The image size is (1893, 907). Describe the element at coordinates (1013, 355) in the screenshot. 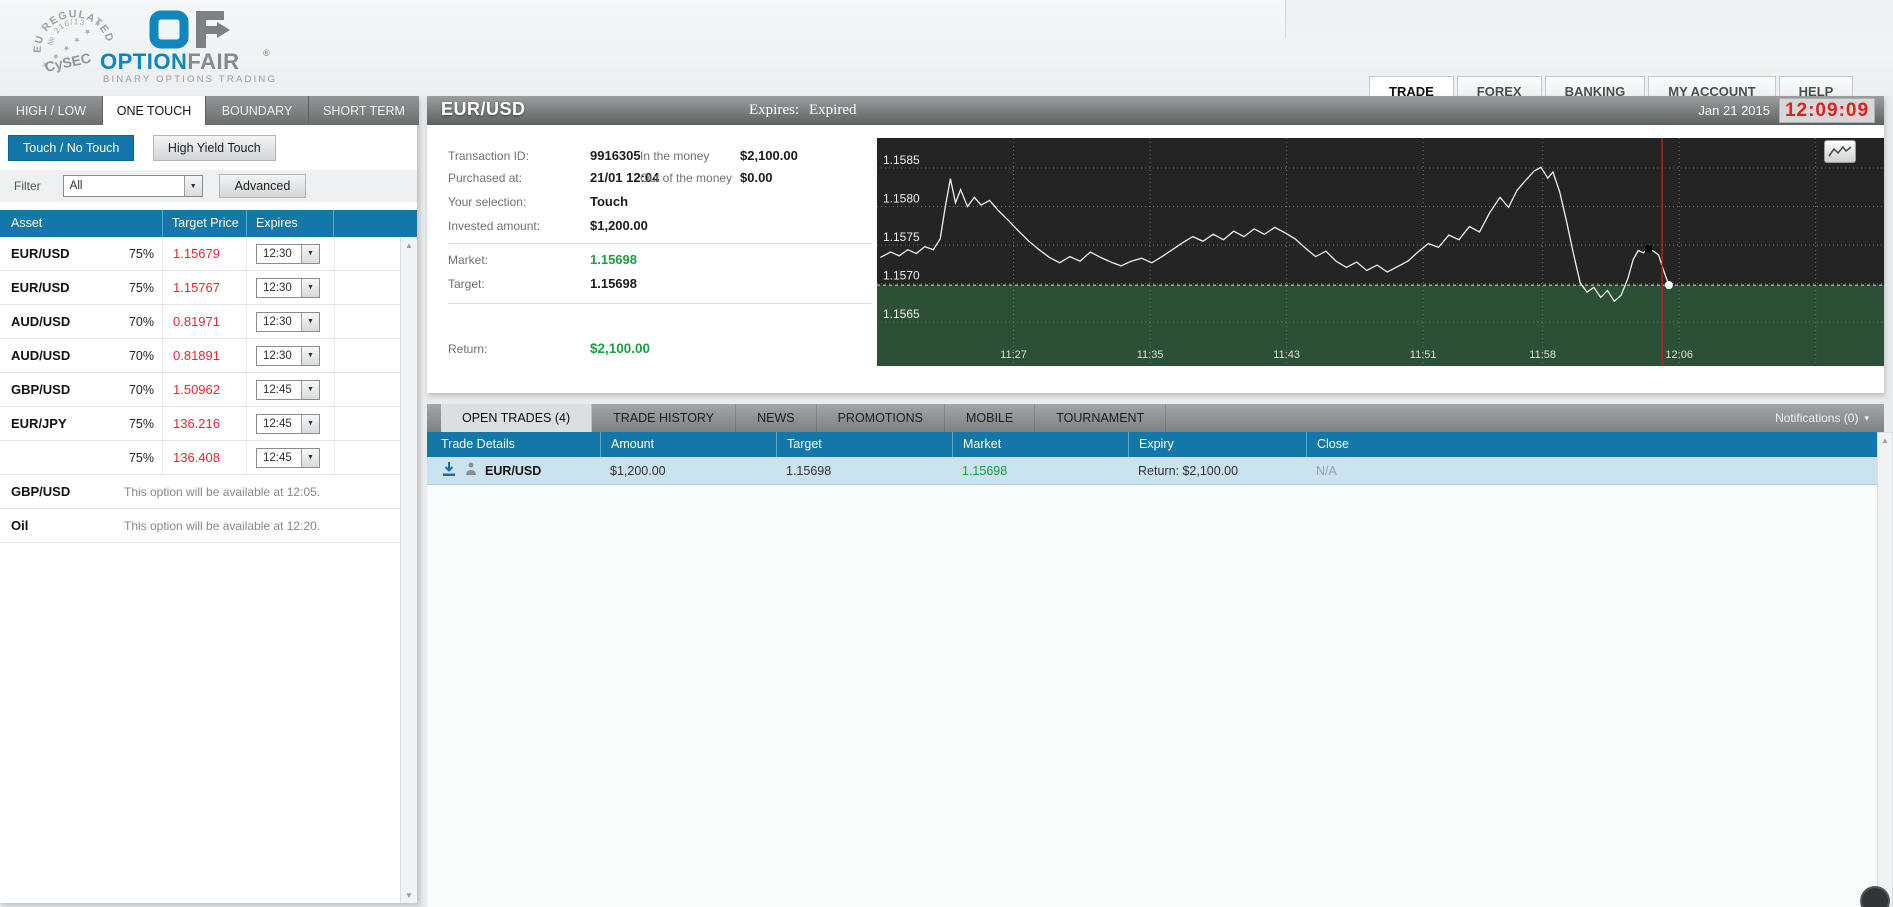

I see `svg-text: 11:27` at that location.